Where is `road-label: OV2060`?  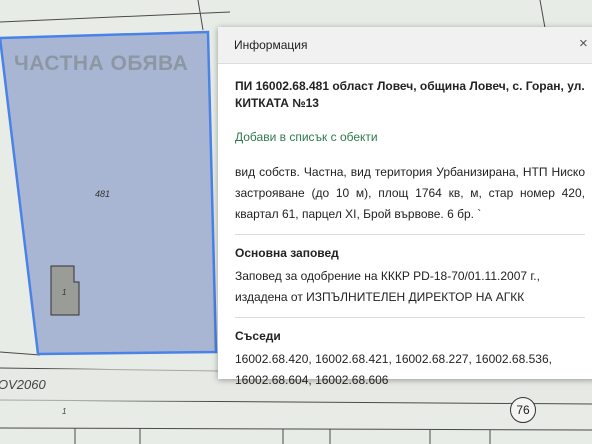
road-label: OV2060 is located at coordinates (23, 384).